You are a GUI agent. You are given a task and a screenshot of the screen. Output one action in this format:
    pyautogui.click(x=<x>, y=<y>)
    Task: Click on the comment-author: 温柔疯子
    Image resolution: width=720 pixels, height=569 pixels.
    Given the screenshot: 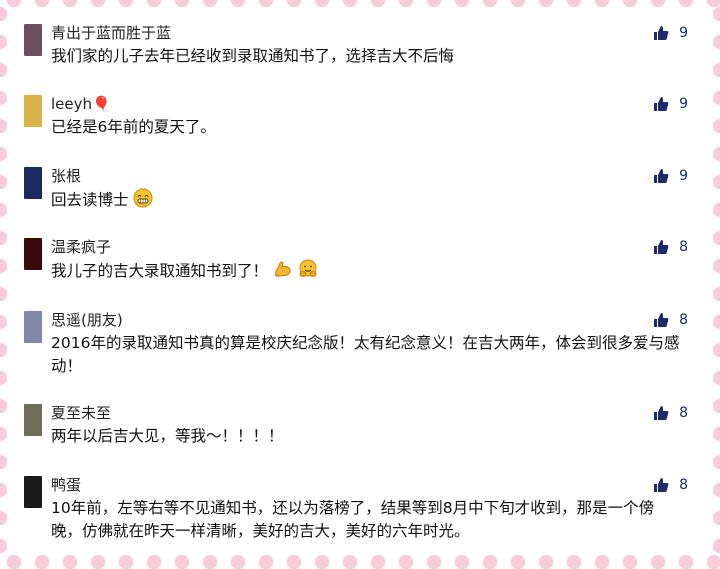 What is the action you would take?
    pyautogui.click(x=81, y=247)
    